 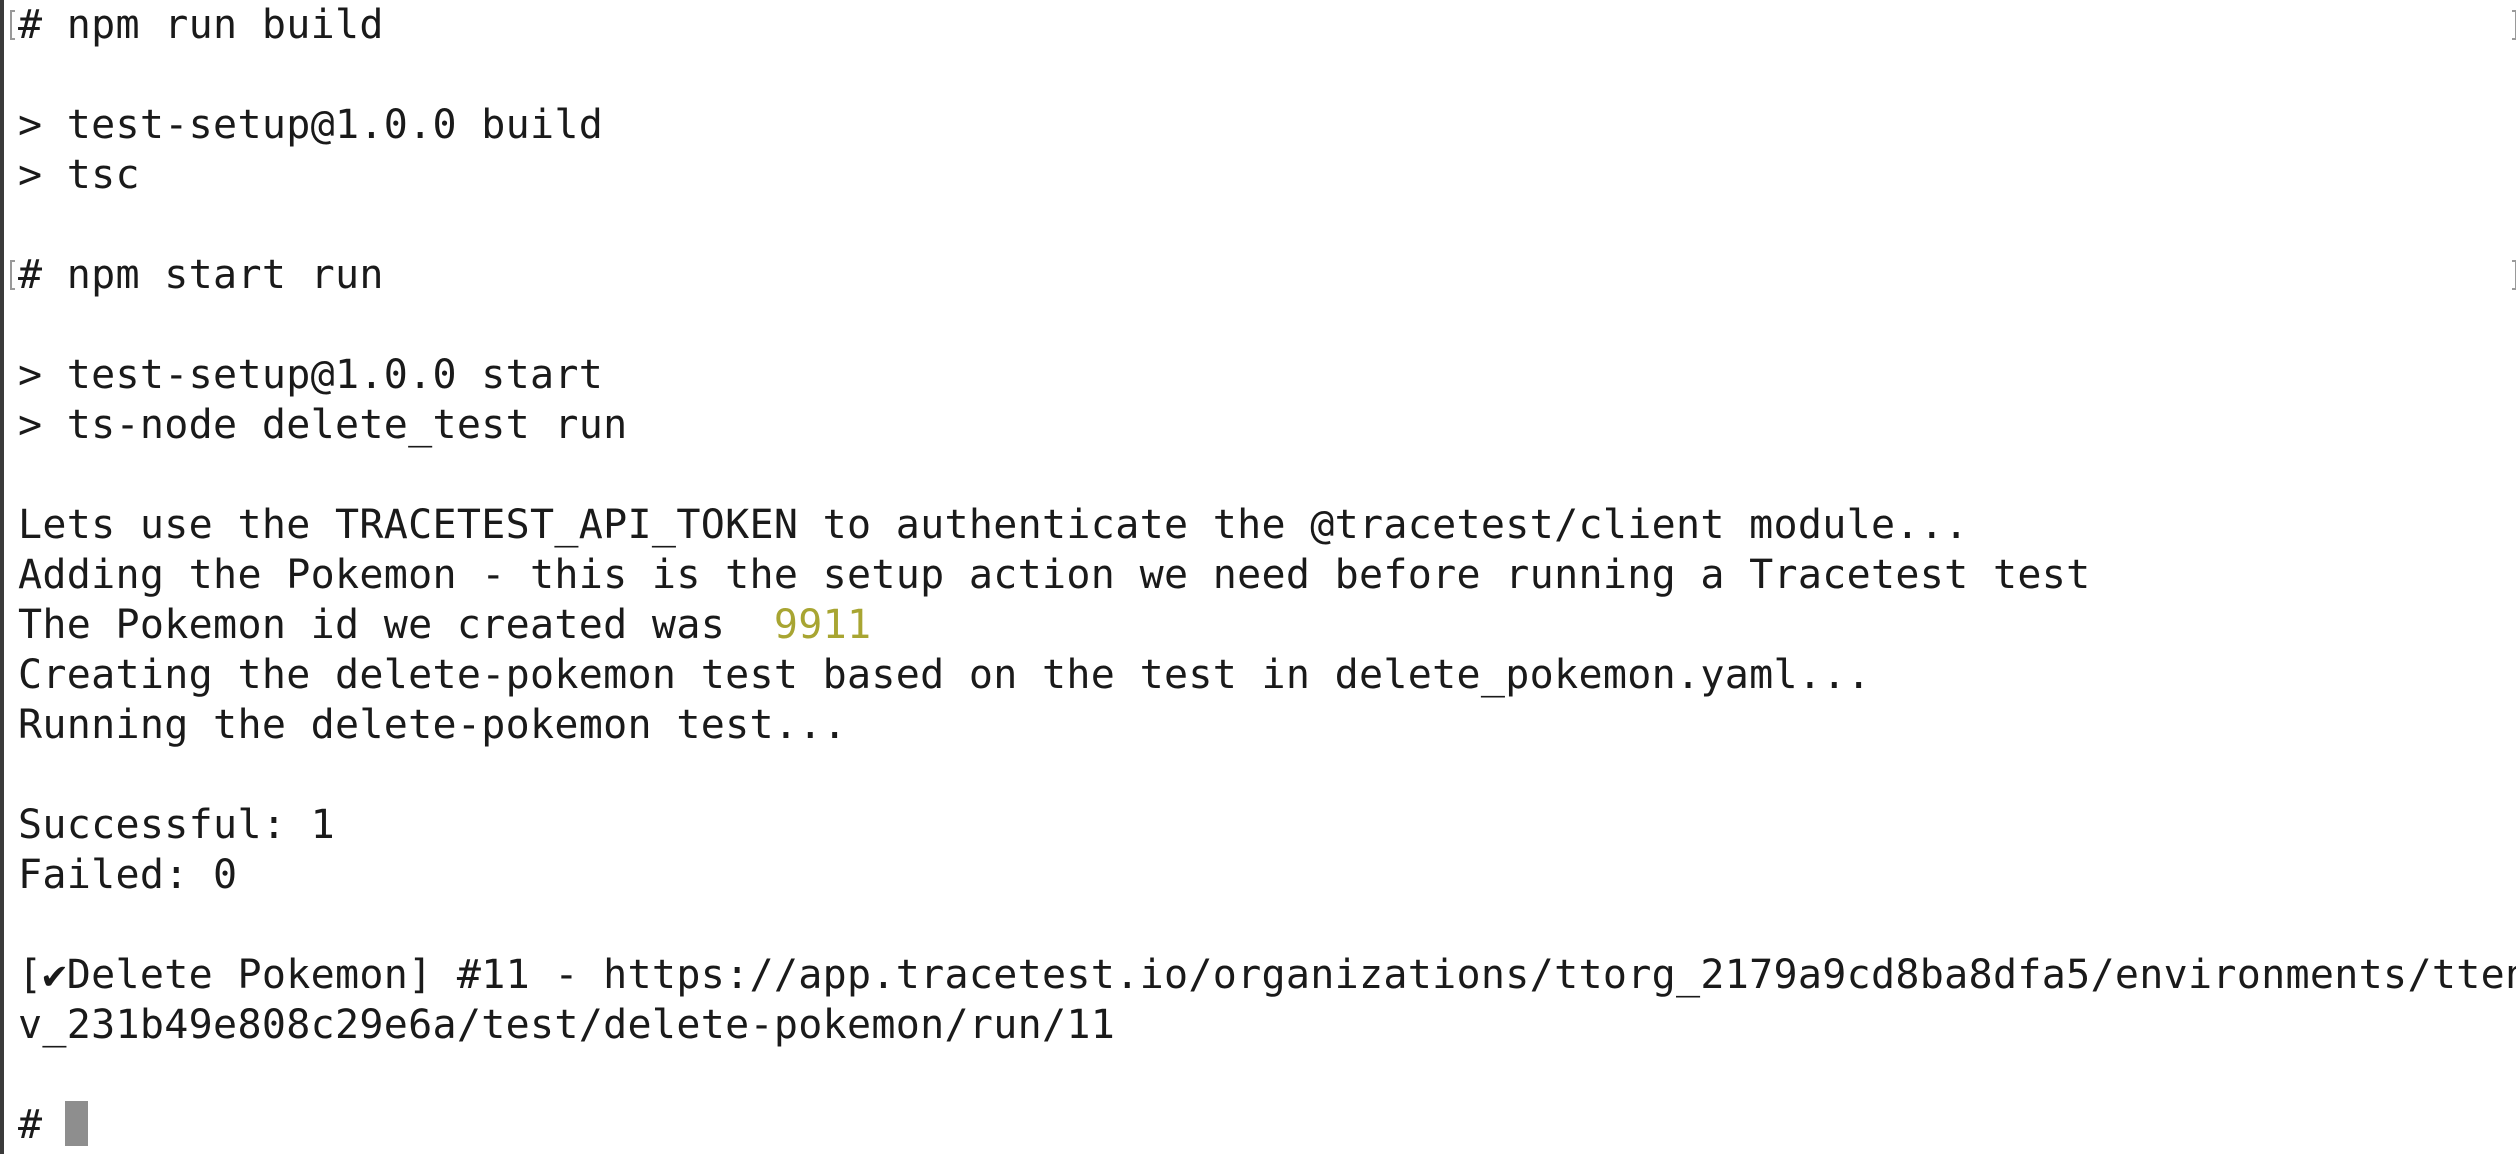 I want to click on output-line: > test-setup@1.0.0 build, so click(x=311, y=125).